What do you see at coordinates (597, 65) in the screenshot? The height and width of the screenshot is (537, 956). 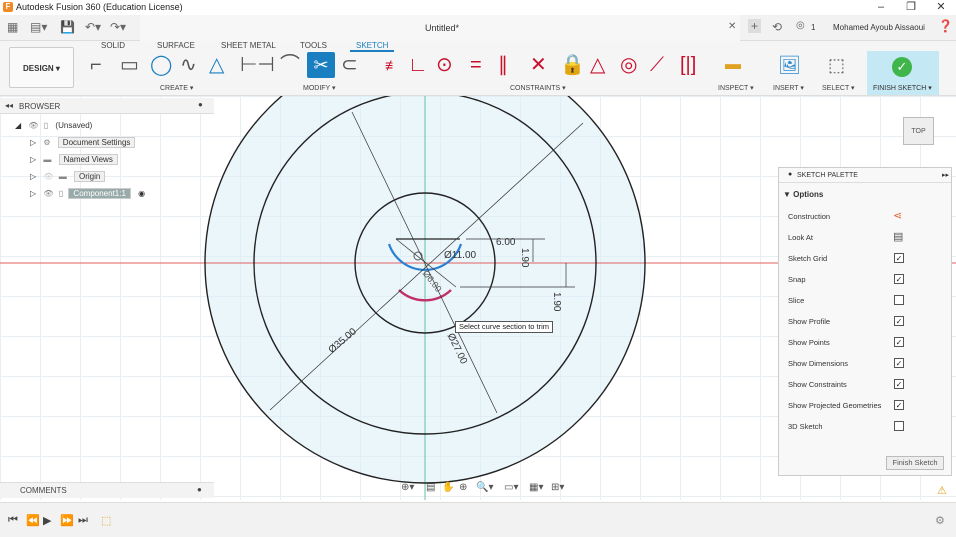 I see `midpoint-constraint-icon: △` at bounding box center [597, 65].